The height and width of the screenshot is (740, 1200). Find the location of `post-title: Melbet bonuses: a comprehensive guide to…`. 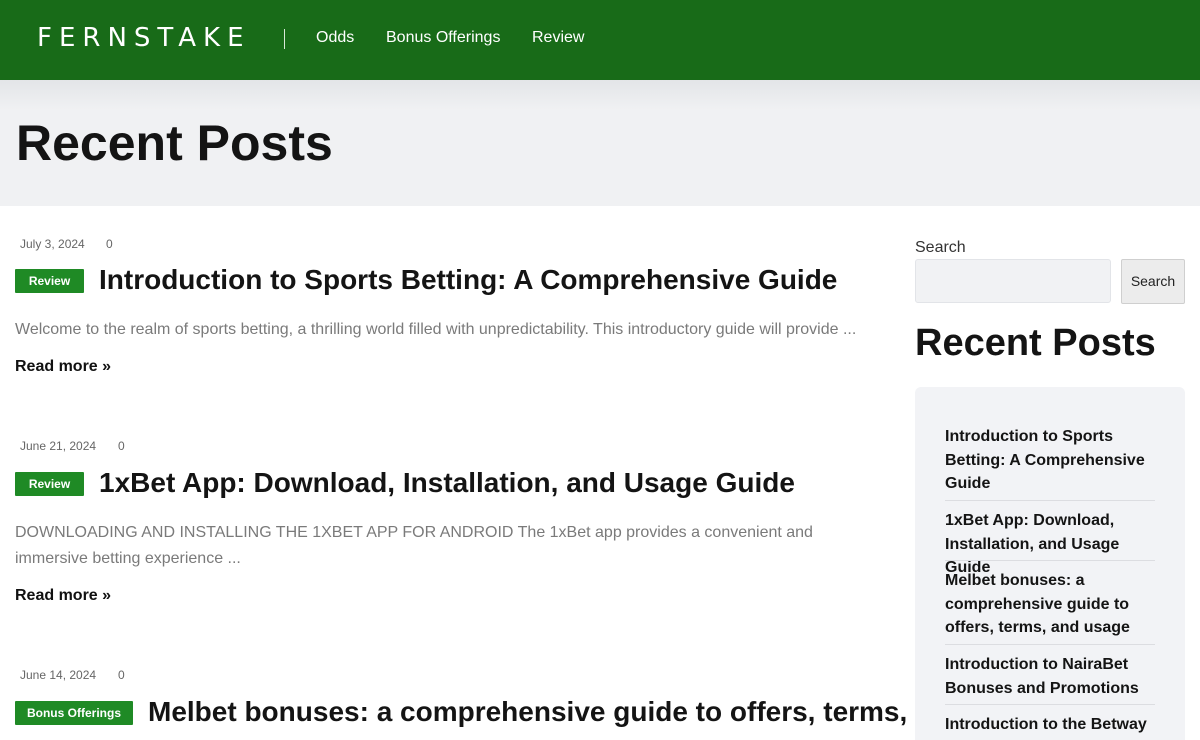

post-title: Melbet bonuses: a comprehensive guide to… is located at coordinates (527, 712).